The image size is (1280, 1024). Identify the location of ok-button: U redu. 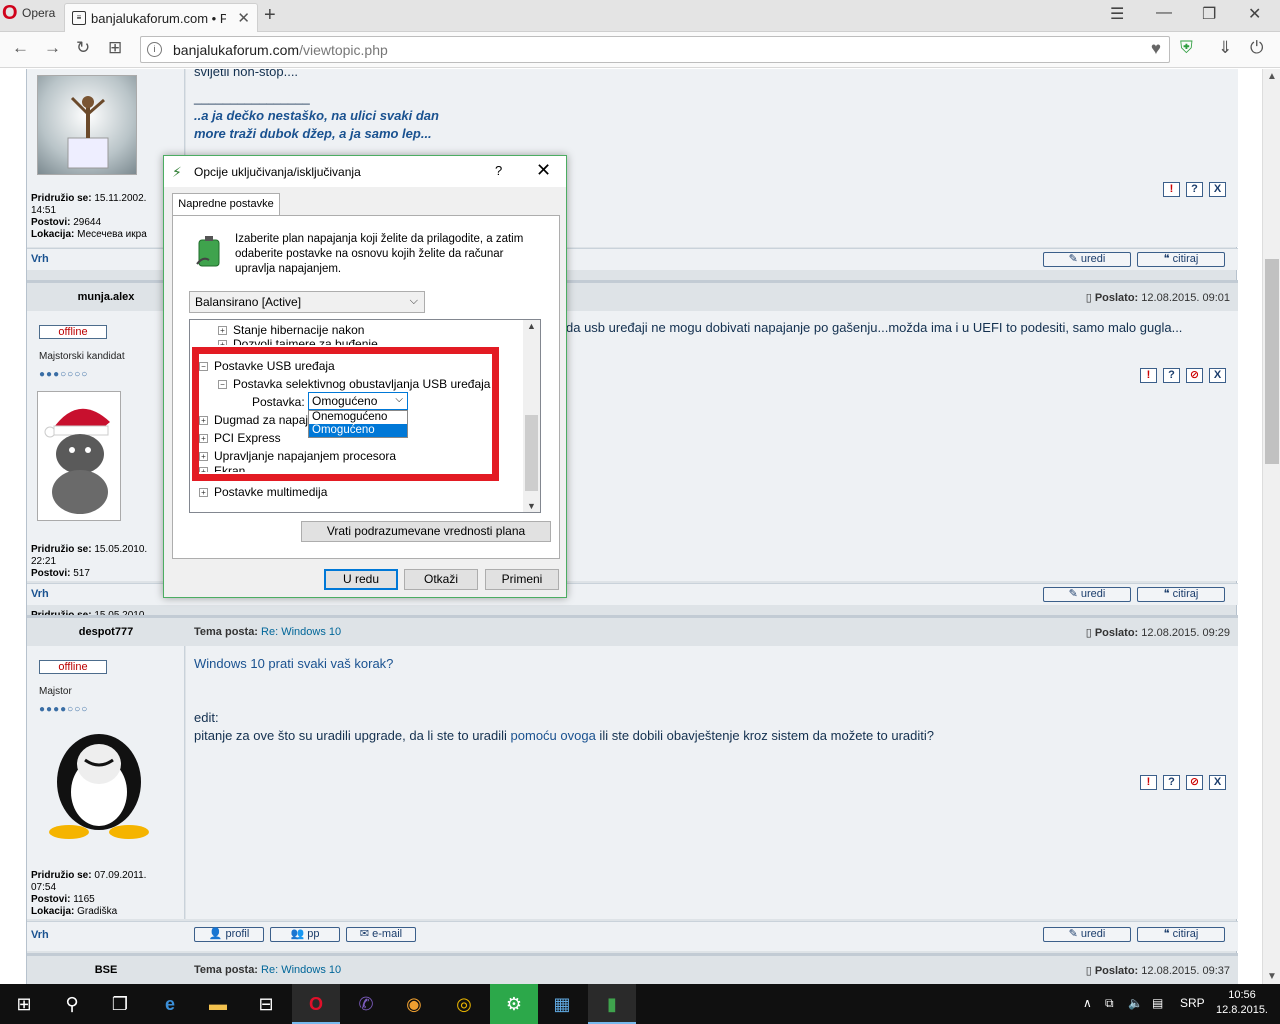
(361, 579).